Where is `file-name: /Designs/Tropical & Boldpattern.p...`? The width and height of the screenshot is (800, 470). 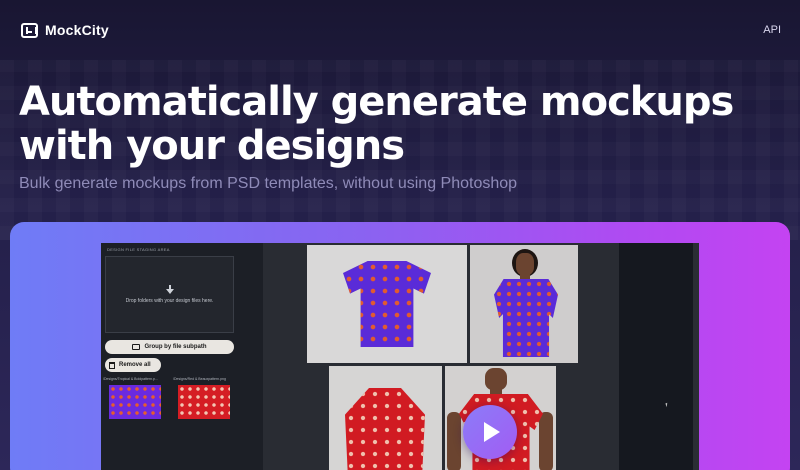 file-name: /Designs/Tropical & Boldpattern.p... is located at coordinates (130, 379).